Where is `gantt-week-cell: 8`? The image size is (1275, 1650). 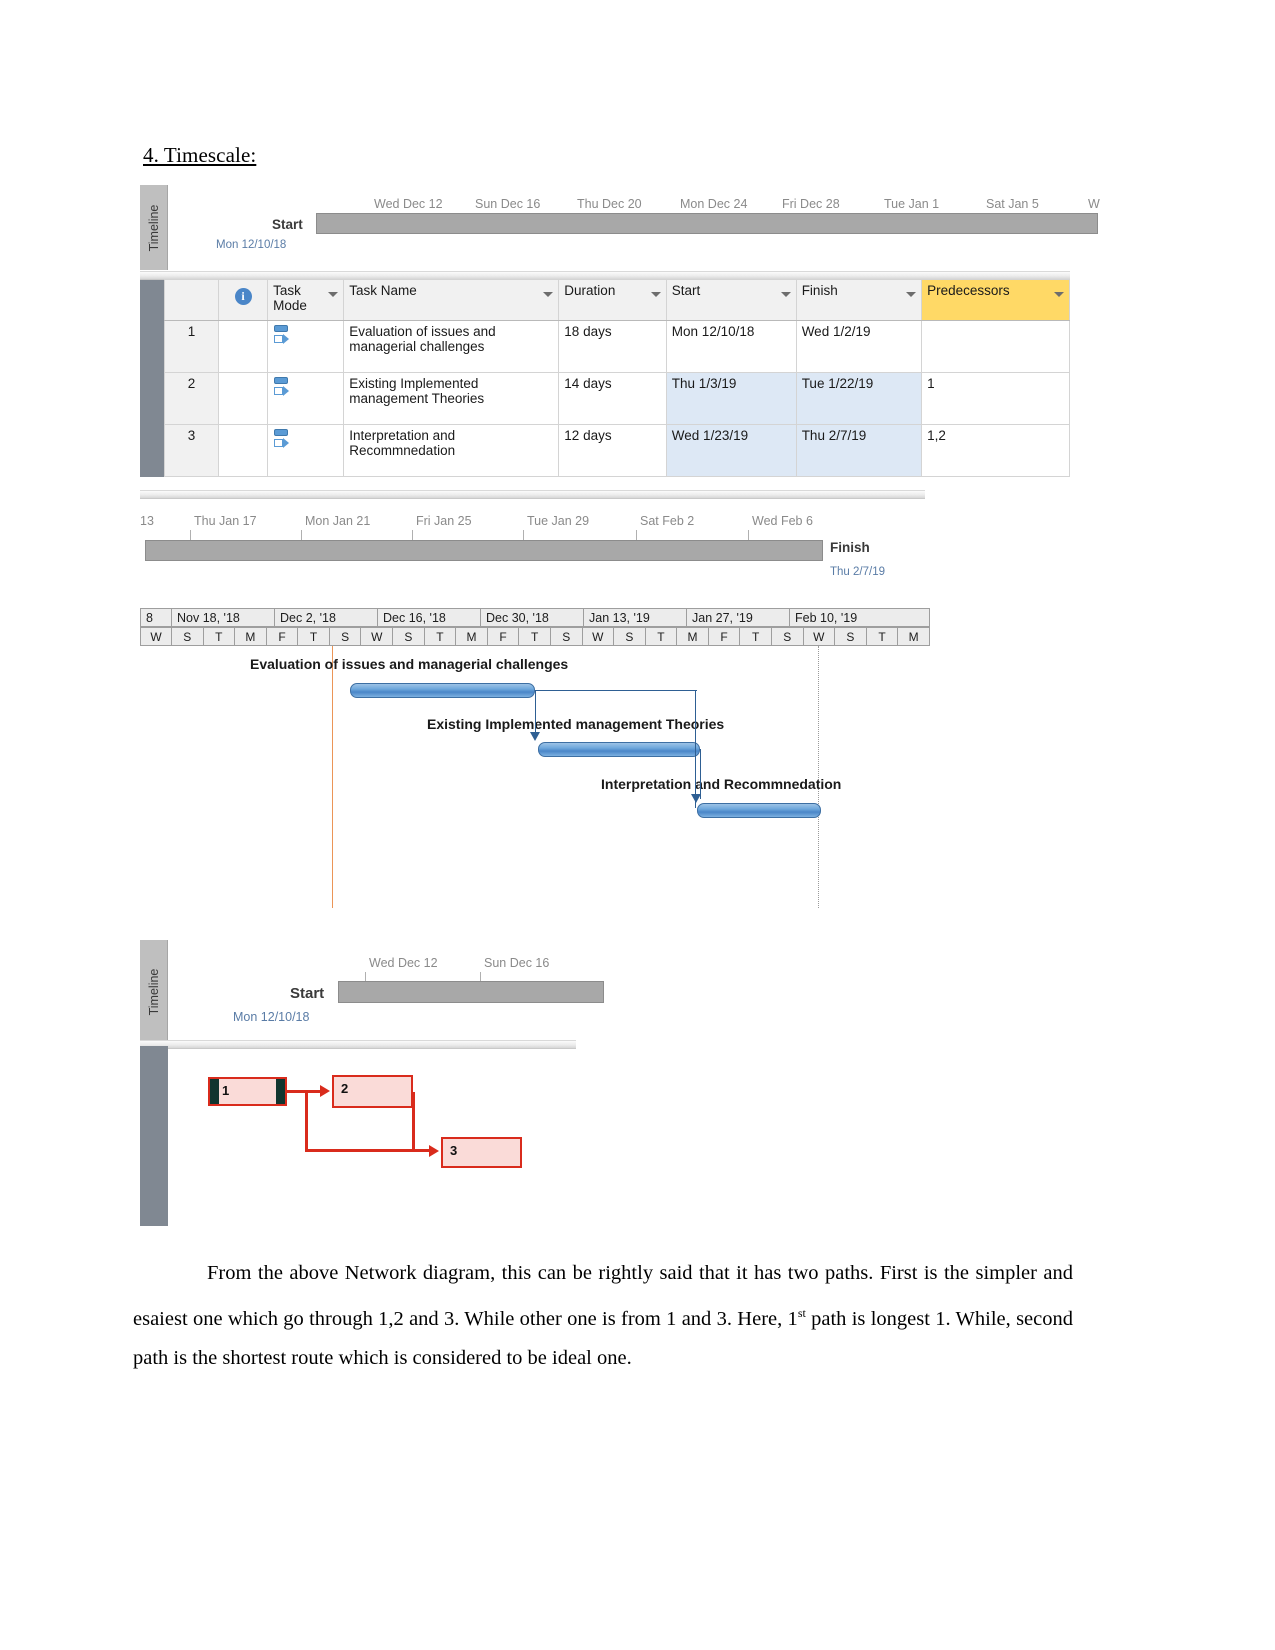
gantt-week-cell: 8 is located at coordinates (156, 617).